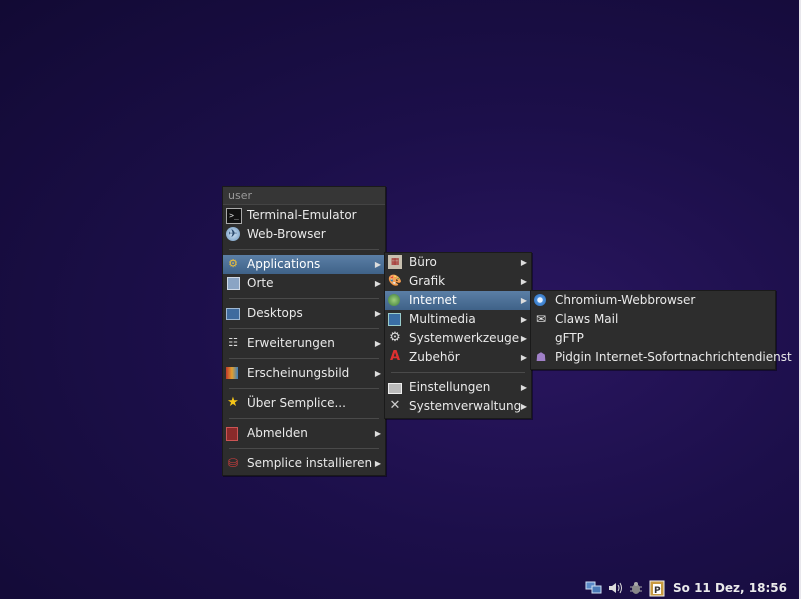  I want to click on pidgin-icon: ☗, so click(541, 357).